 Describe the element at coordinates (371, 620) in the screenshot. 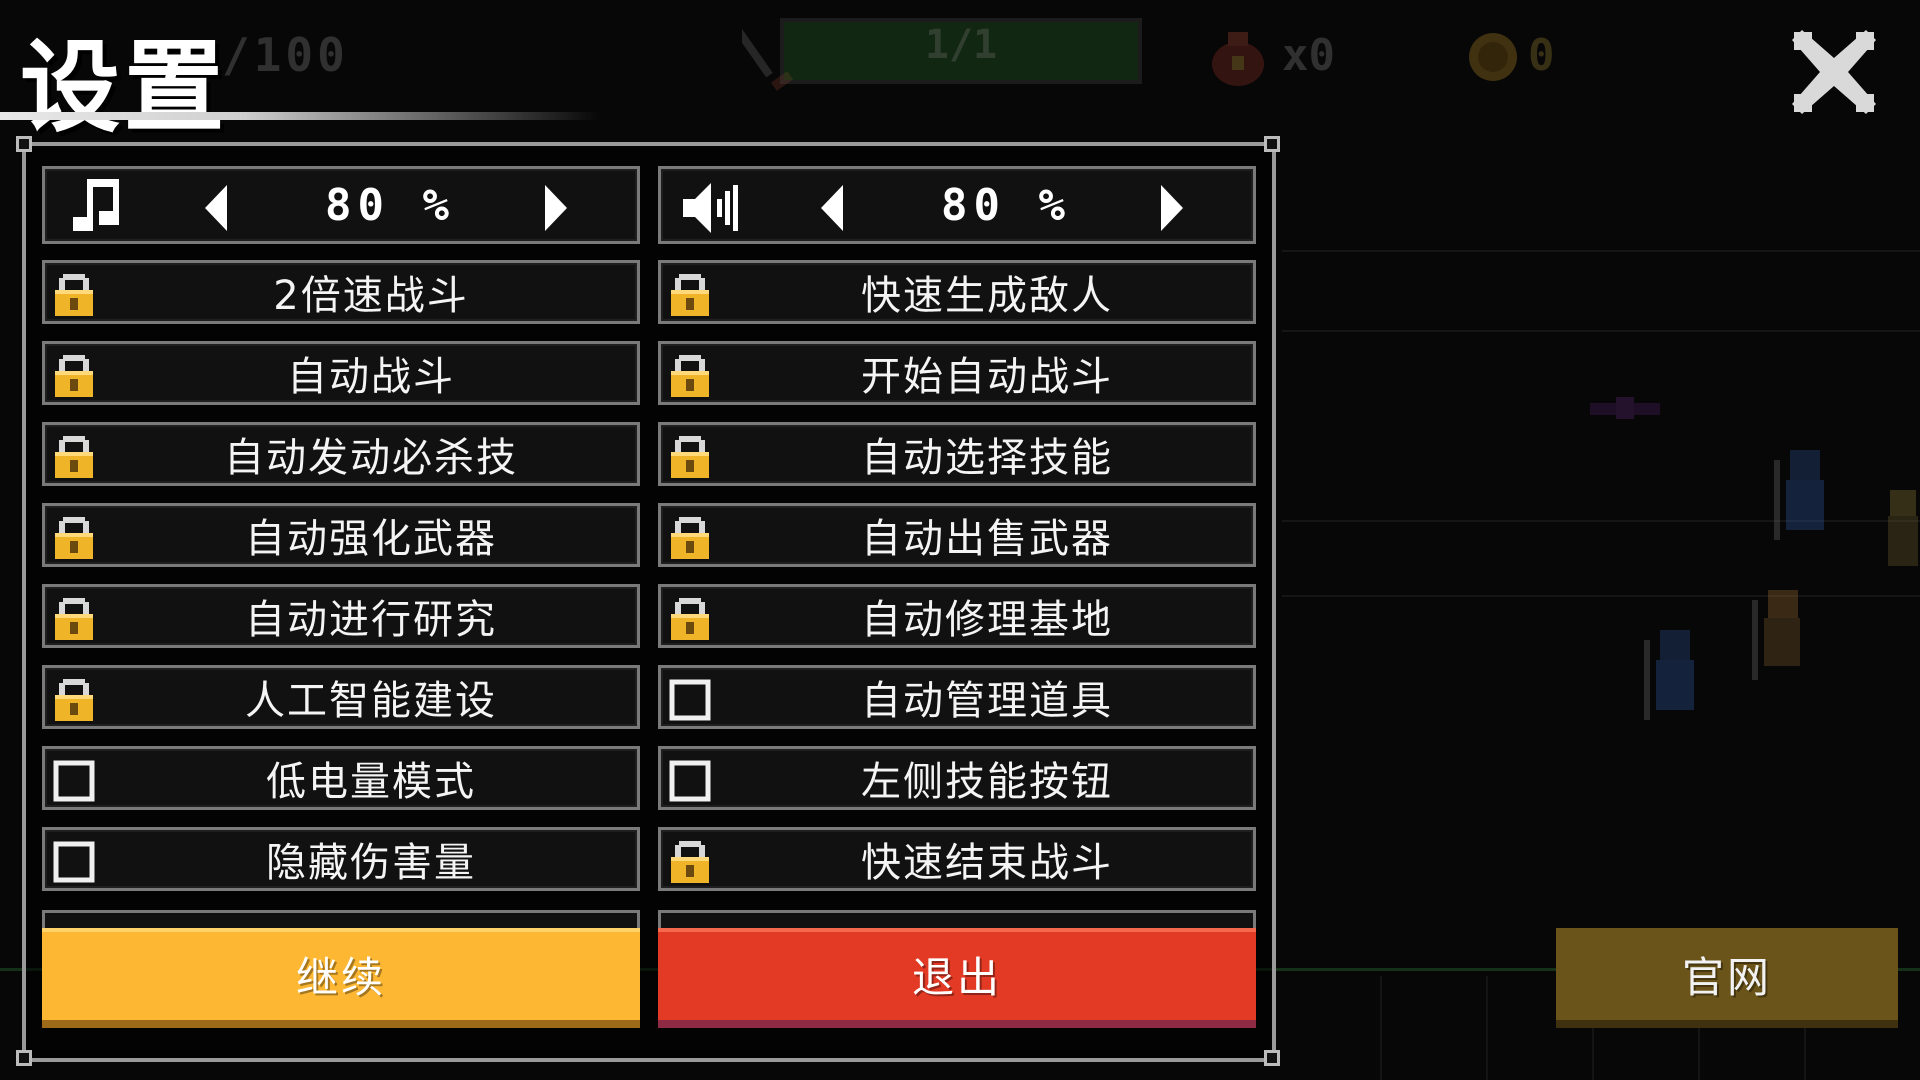

I see `option-label: 自动进行研究` at that location.